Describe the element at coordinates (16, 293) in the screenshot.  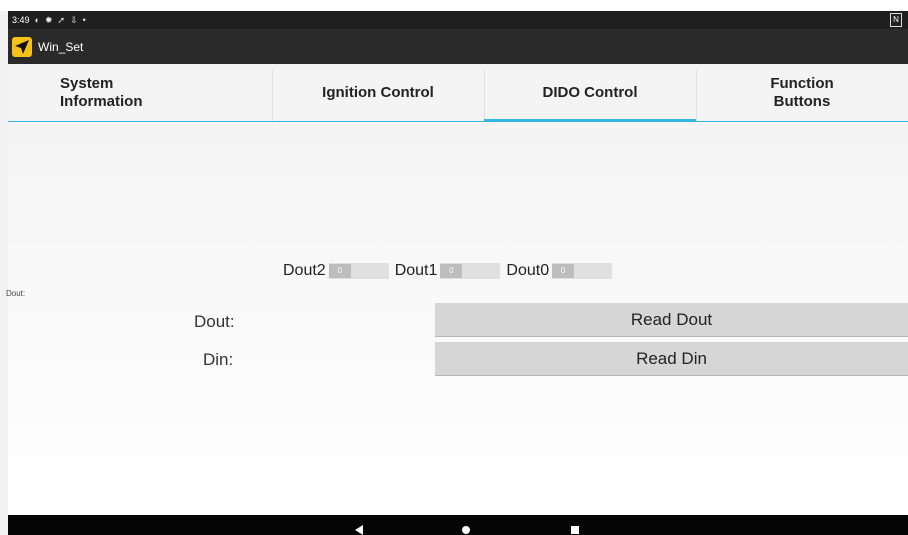
I see `dout-small-label: Dout:` at that location.